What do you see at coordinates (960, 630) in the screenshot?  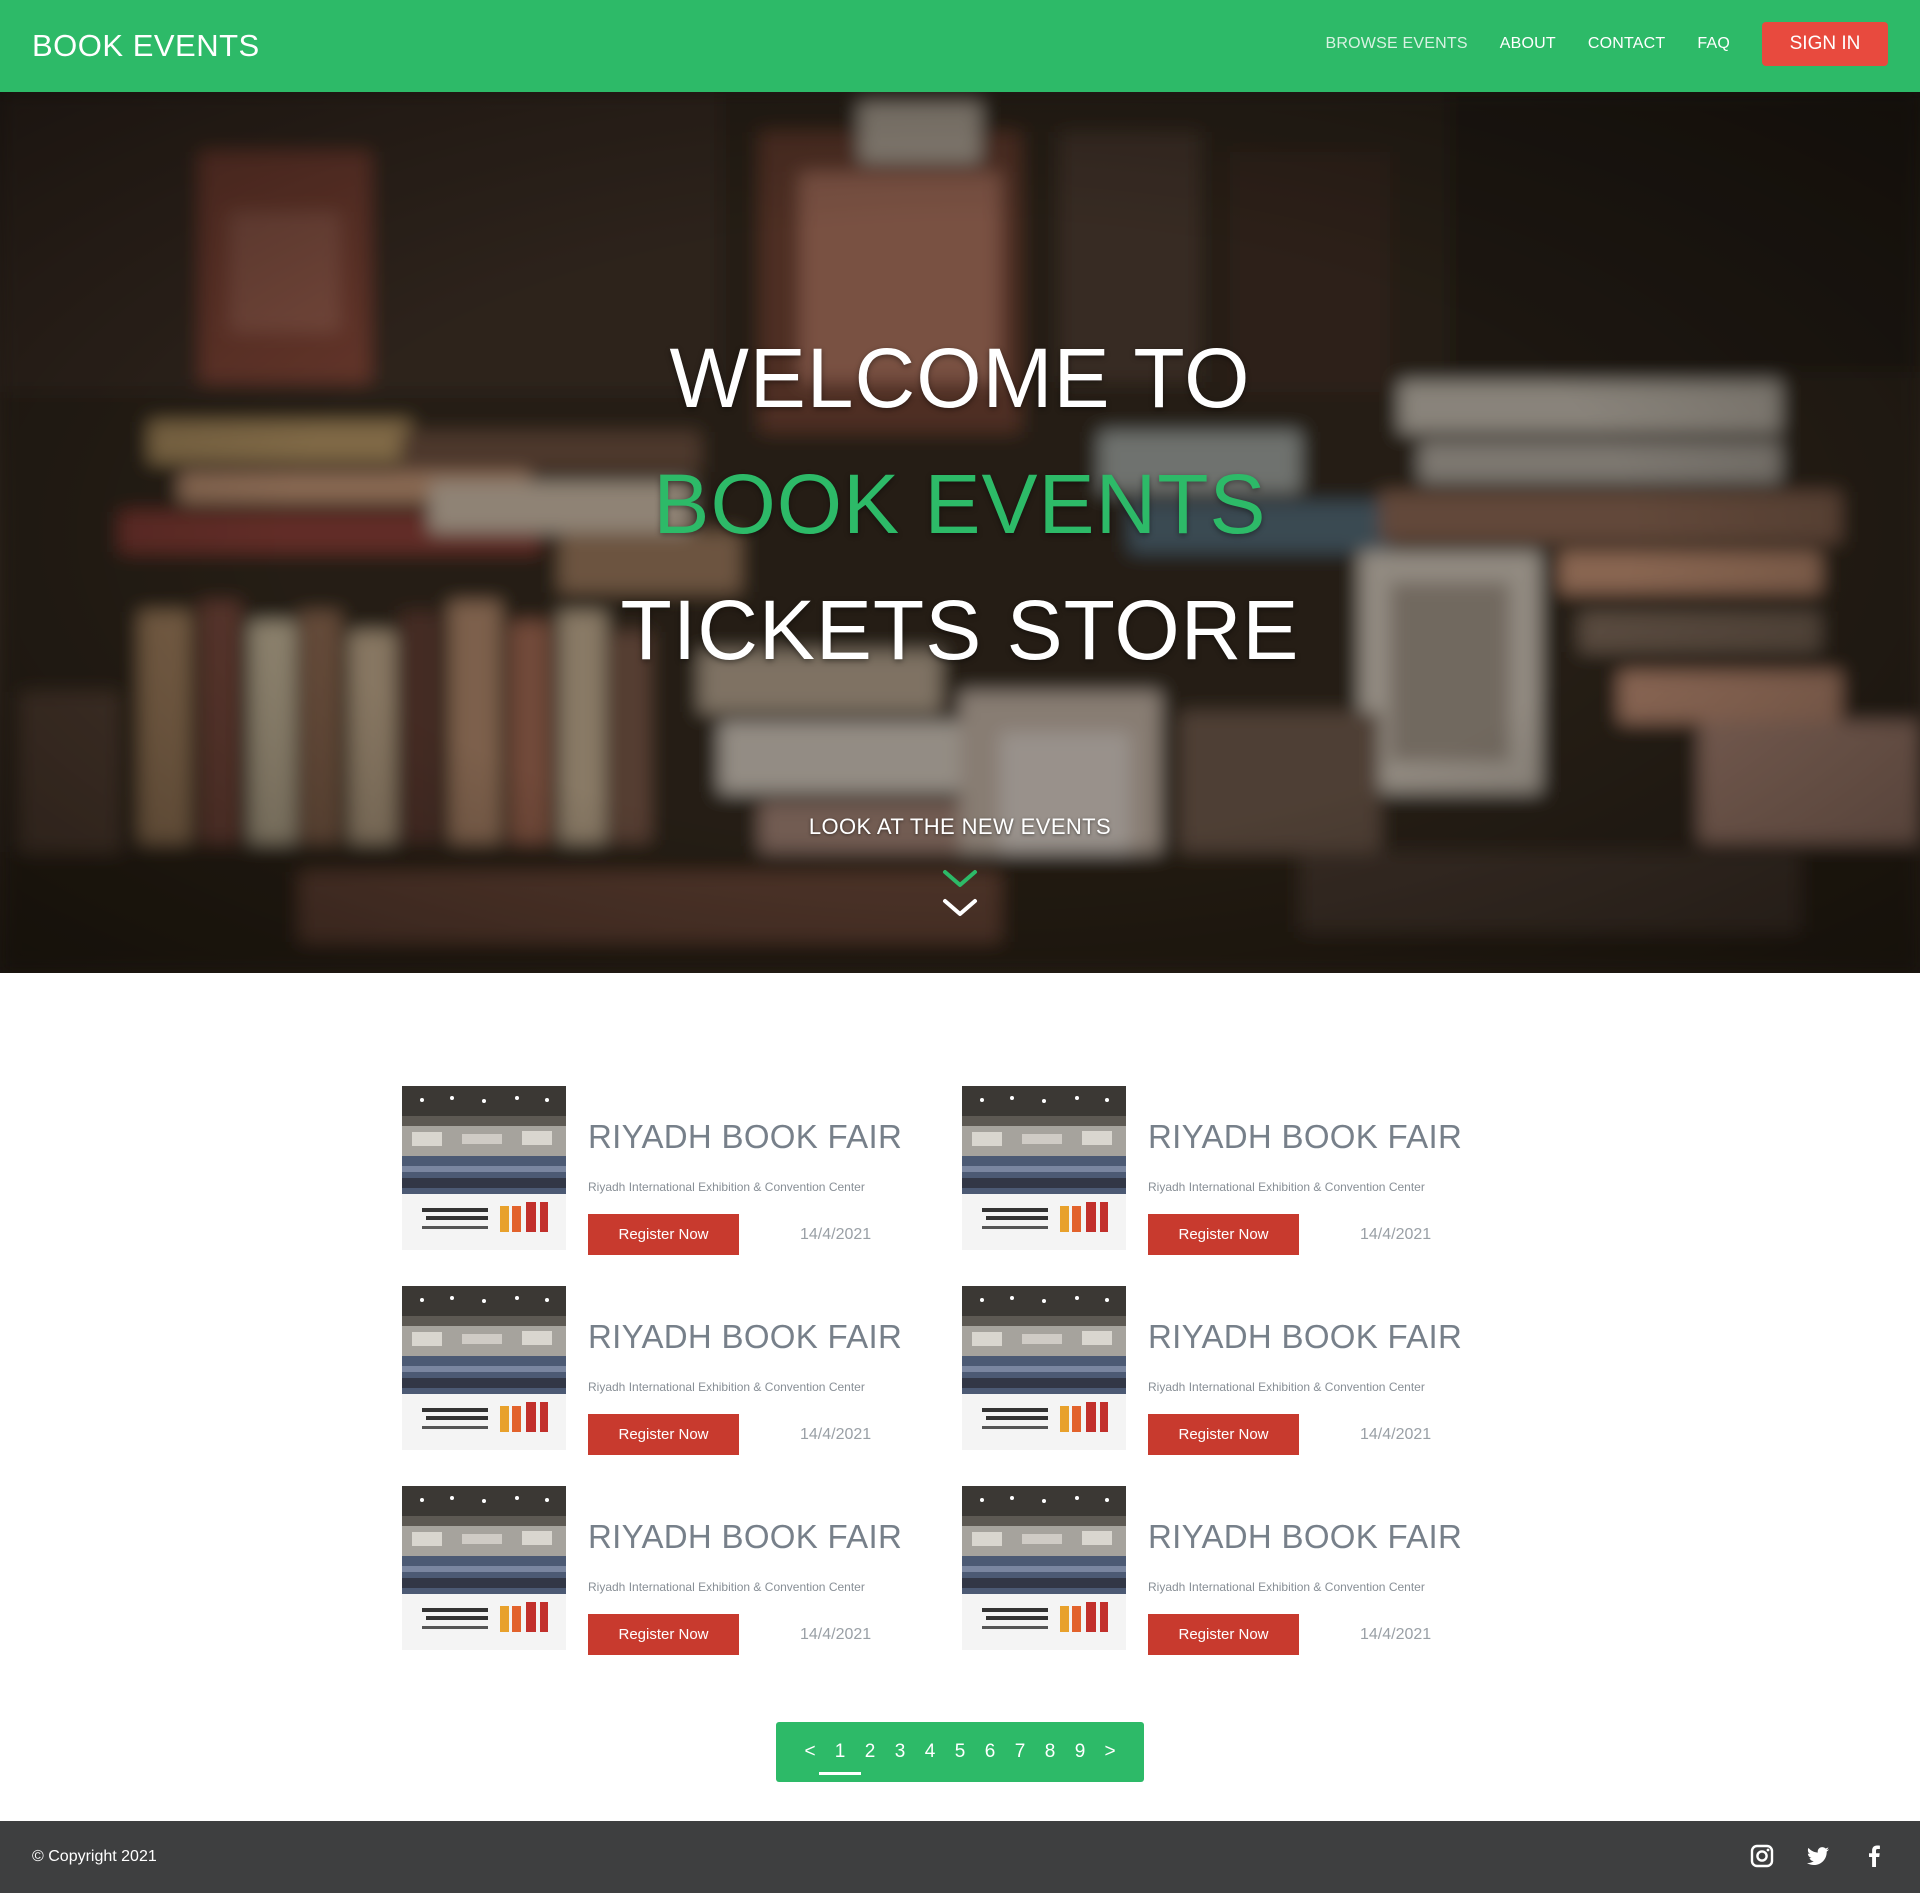 I see `hero-title-line3: TICKETS STORE` at bounding box center [960, 630].